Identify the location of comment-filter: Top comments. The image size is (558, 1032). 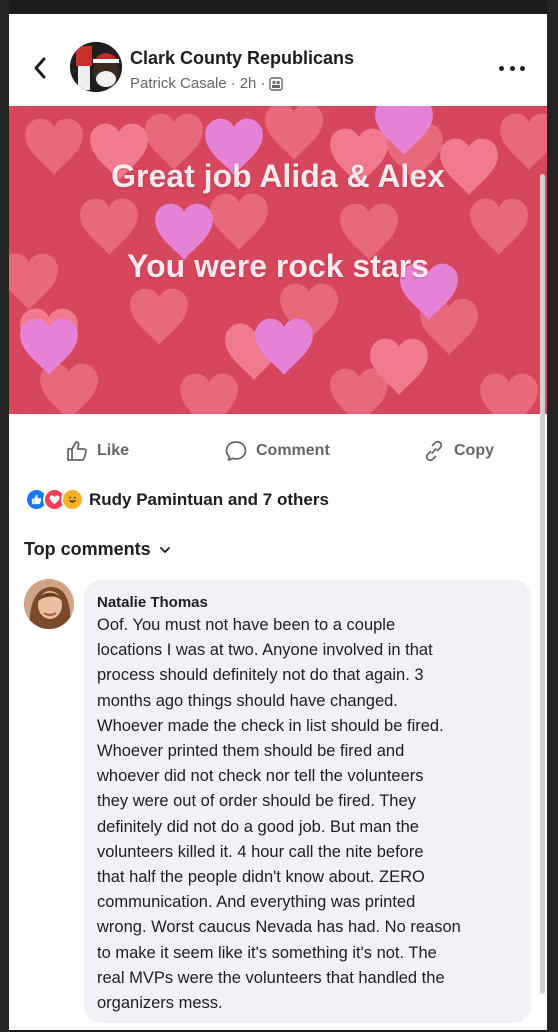
(97, 549).